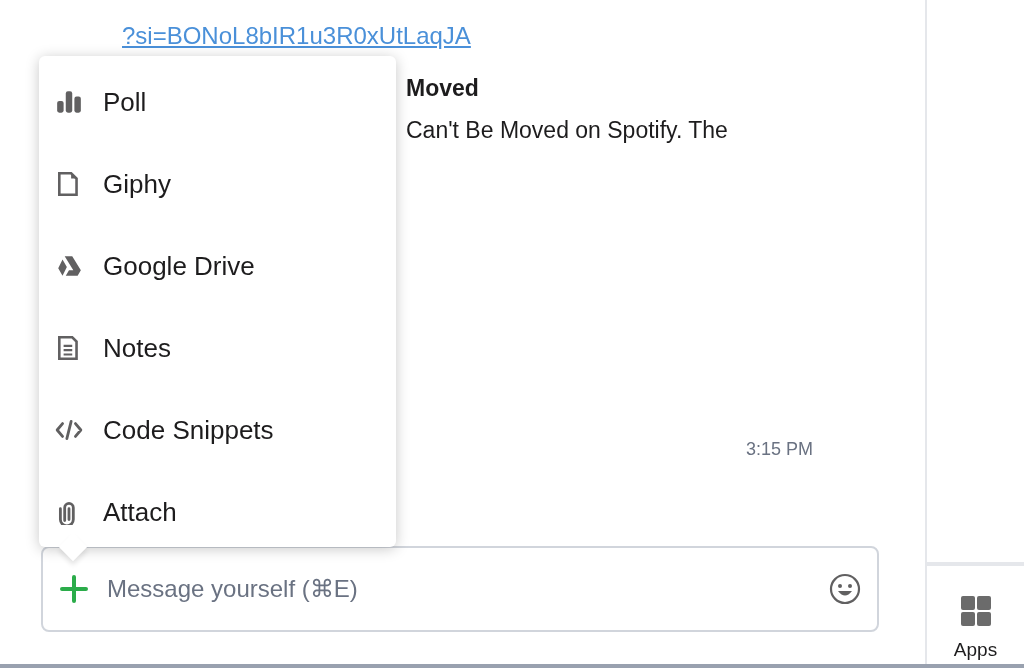  I want to click on menu-item: Code Snippets, so click(217, 430).